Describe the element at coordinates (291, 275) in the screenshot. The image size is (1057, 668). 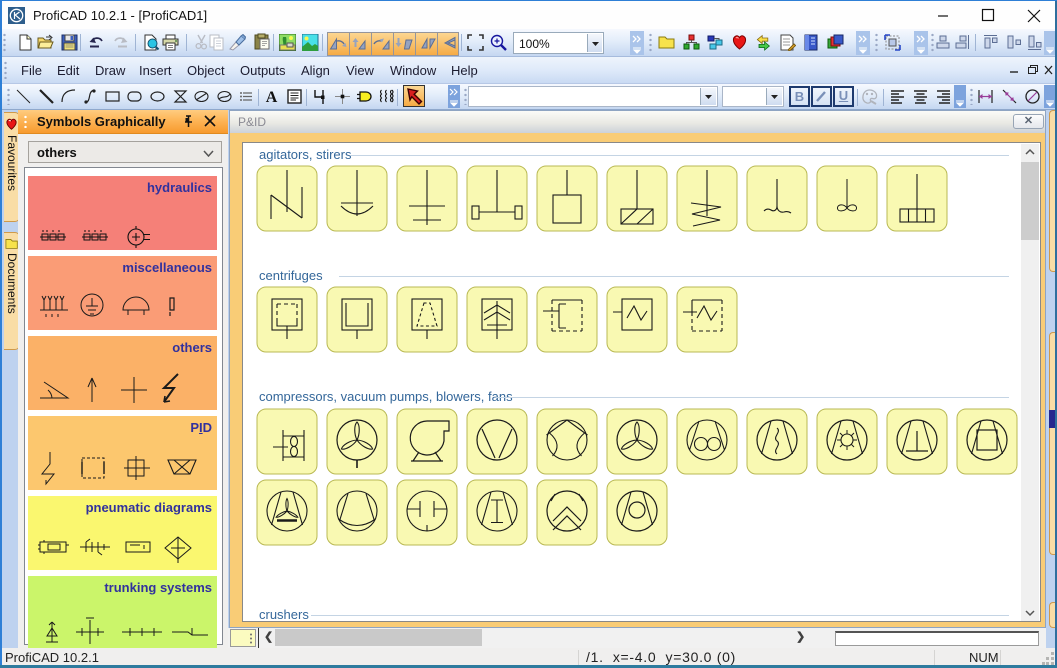
I see `svg-text: centrifuges` at that location.